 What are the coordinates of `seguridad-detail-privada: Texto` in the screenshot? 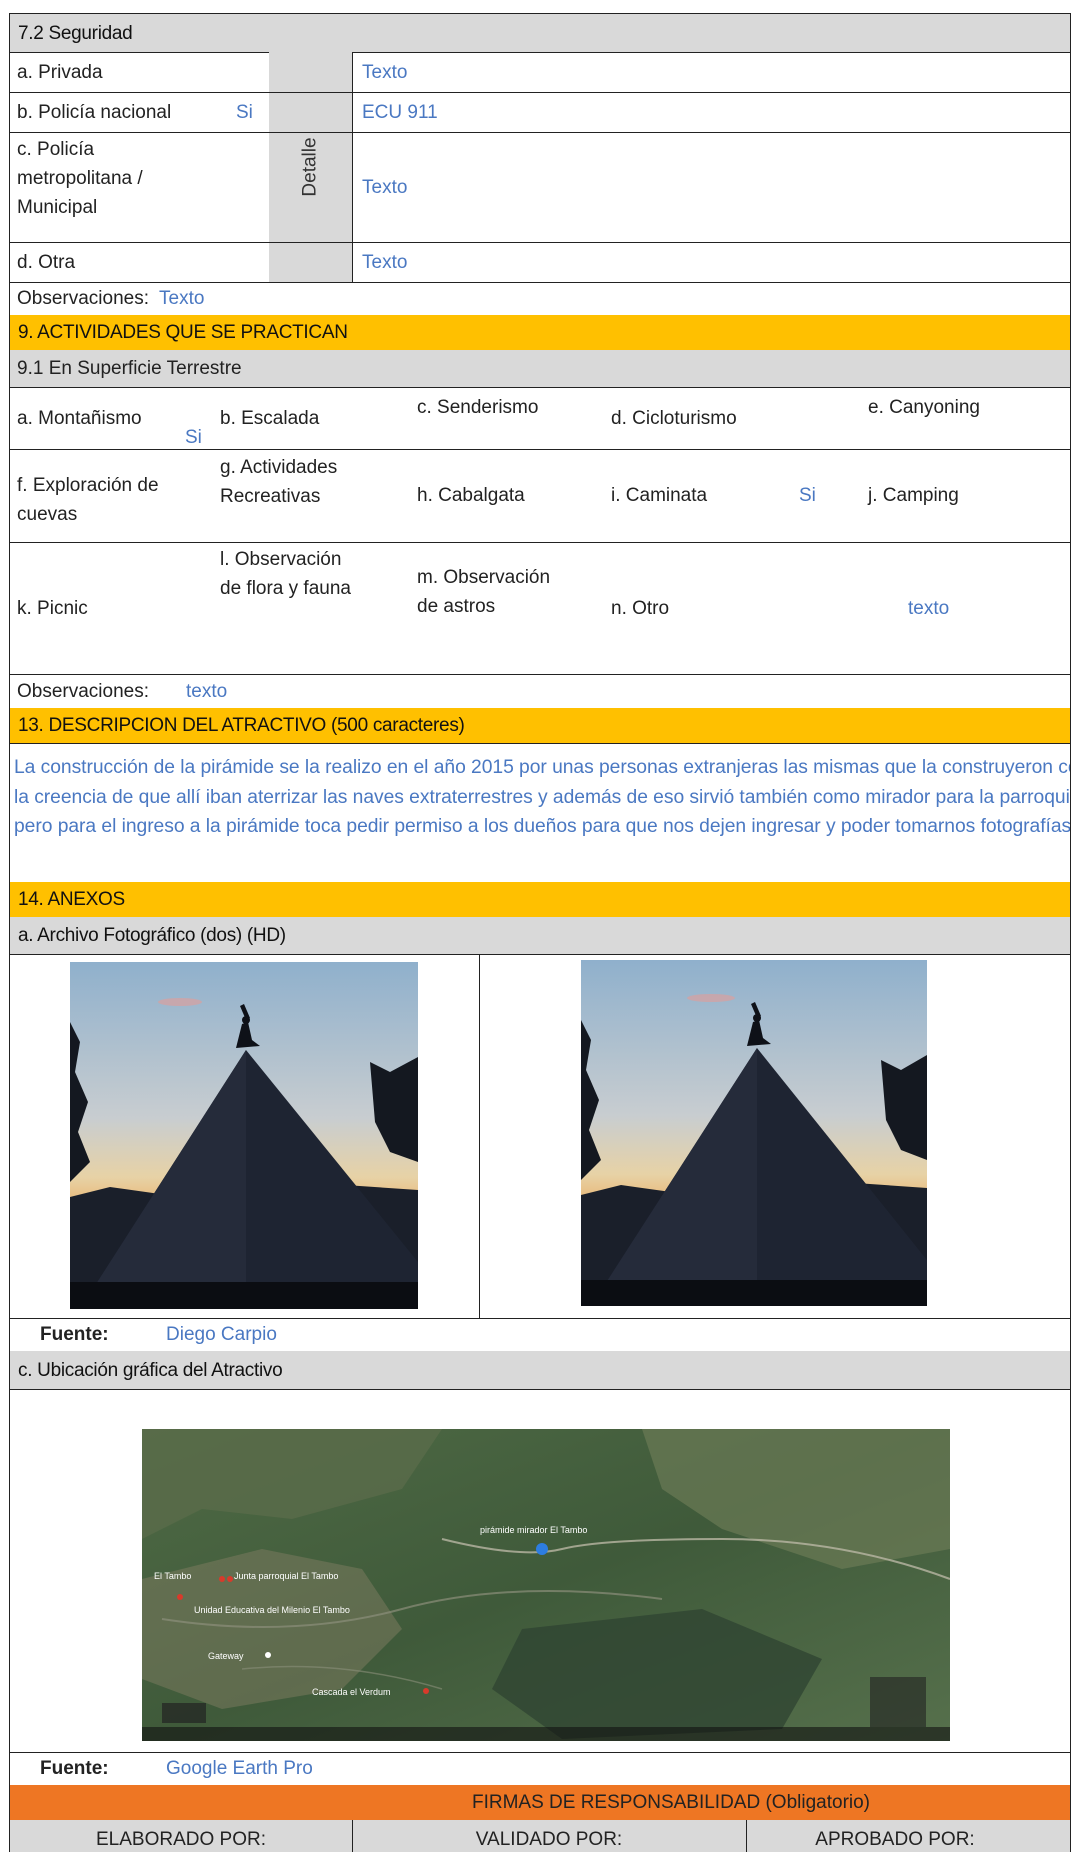 It's located at (384, 72).